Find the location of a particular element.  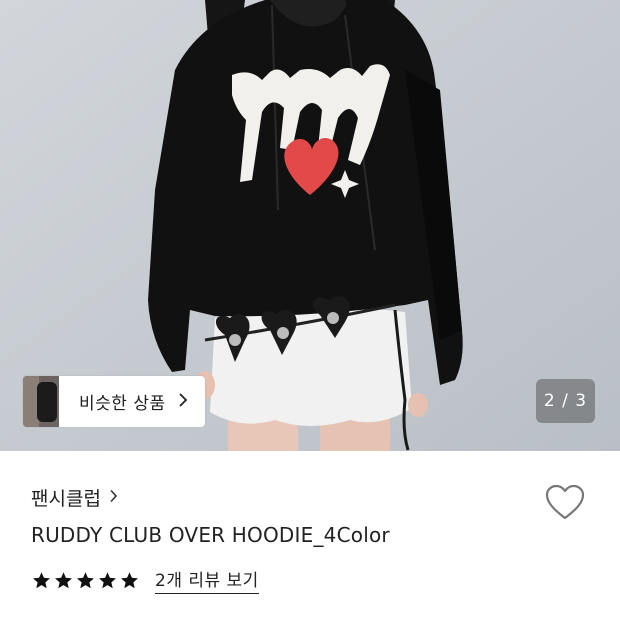

brand-link: 팬시클럽 is located at coordinates (74, 497).